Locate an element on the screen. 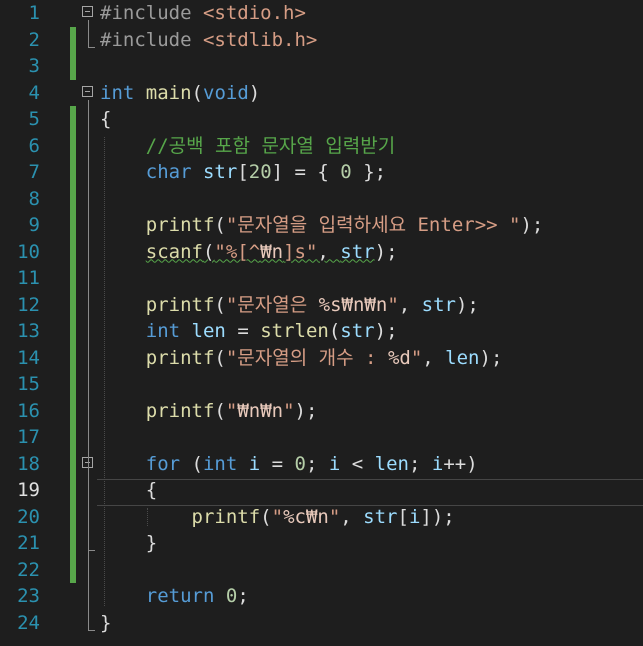 The image size is (643, 646). code-line: 3 is located at coordinates (321, 66).